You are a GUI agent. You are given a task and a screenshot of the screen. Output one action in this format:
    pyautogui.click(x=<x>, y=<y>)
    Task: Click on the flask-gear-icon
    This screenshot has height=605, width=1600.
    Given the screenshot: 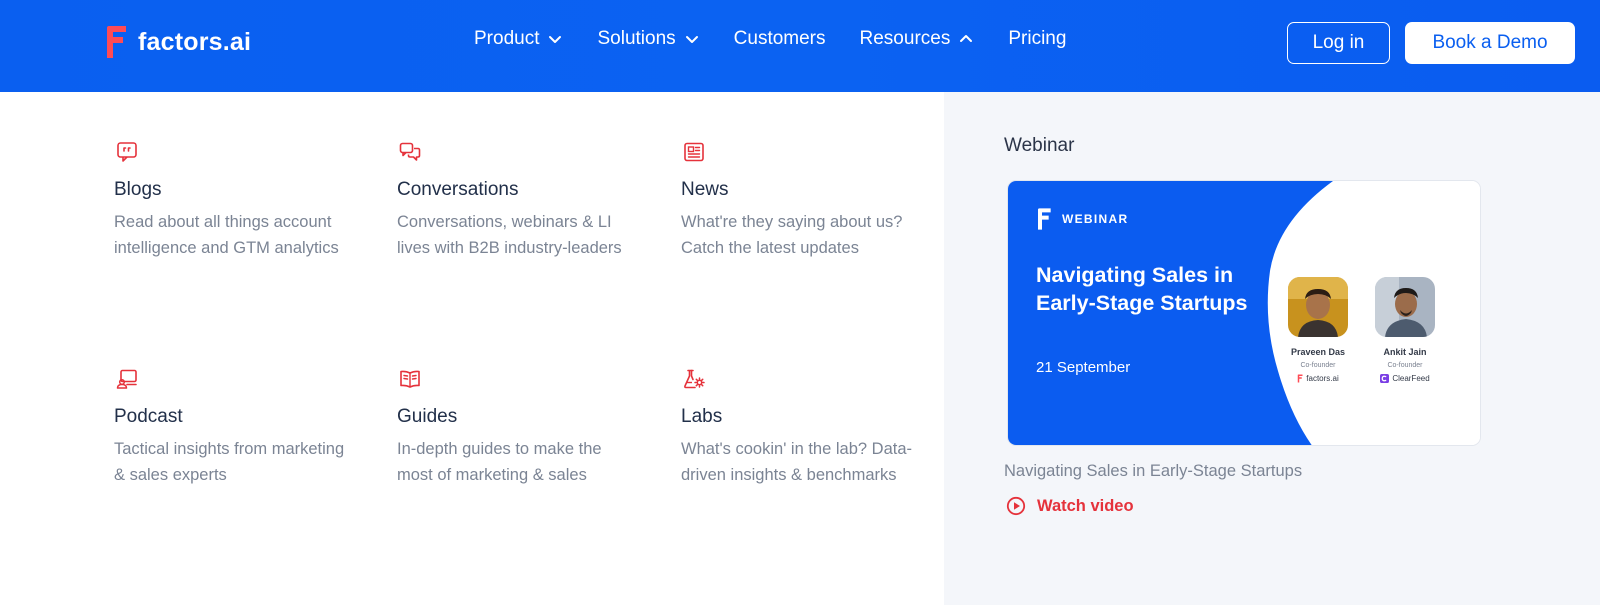 What is the action you would take?
    pyautogui.click(x=694, y=379)
    